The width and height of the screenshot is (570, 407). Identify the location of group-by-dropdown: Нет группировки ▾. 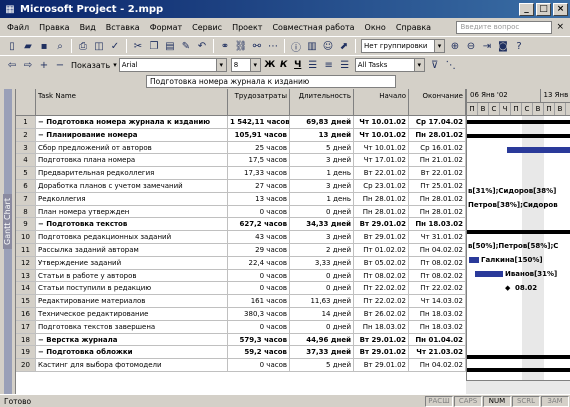
(403, 46).